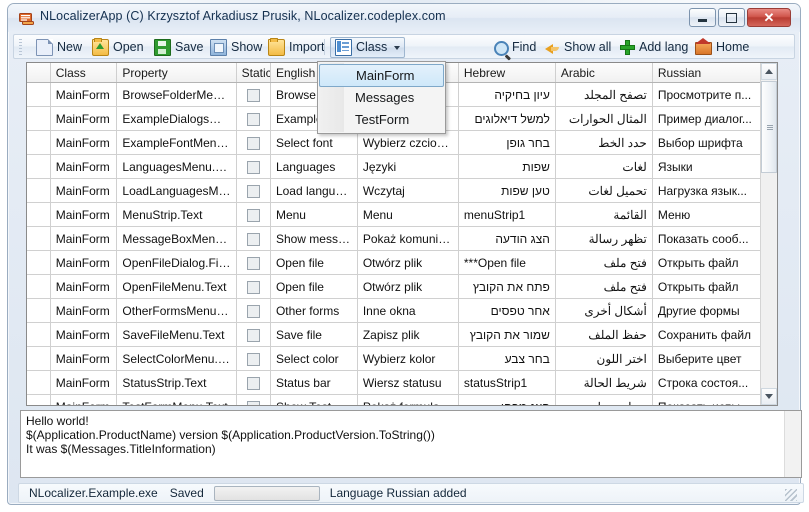 The width and height of the screenshot is (809, 512). I want to click on cell-arabic: اختر اللون, so click(604, 358).